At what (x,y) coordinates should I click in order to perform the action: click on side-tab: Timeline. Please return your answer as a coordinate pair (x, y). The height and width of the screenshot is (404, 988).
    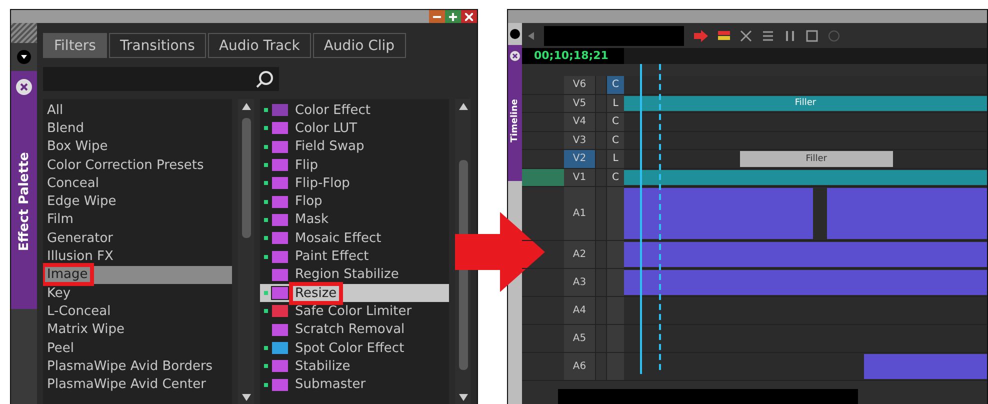
    Looking at the image, I should click on (515, 113).